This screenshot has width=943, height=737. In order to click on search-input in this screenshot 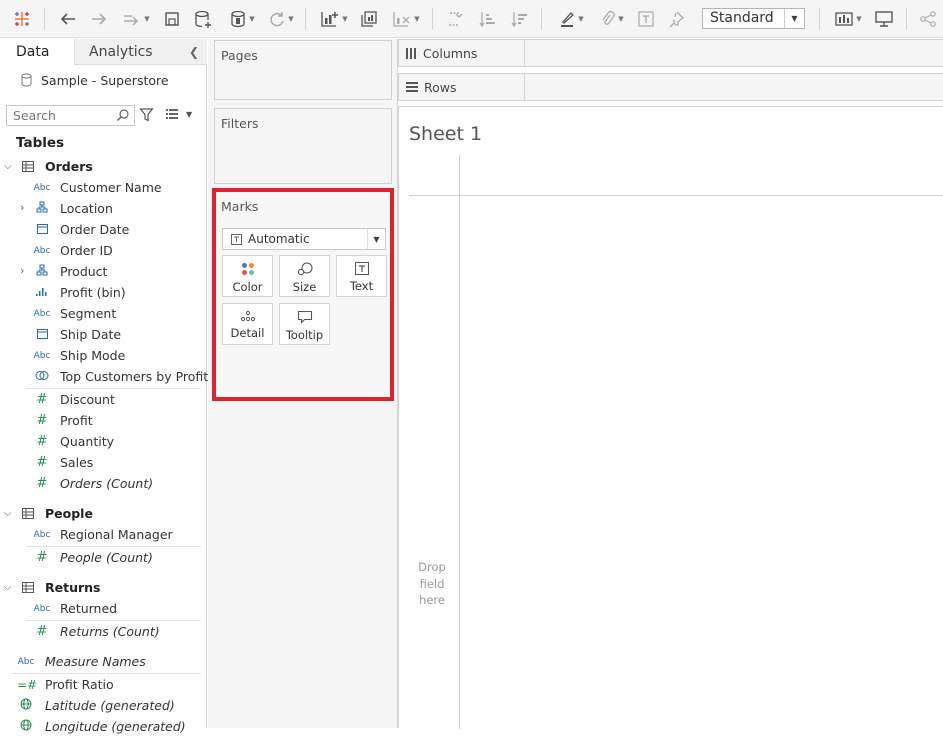, I will do `click(57, 115)`.